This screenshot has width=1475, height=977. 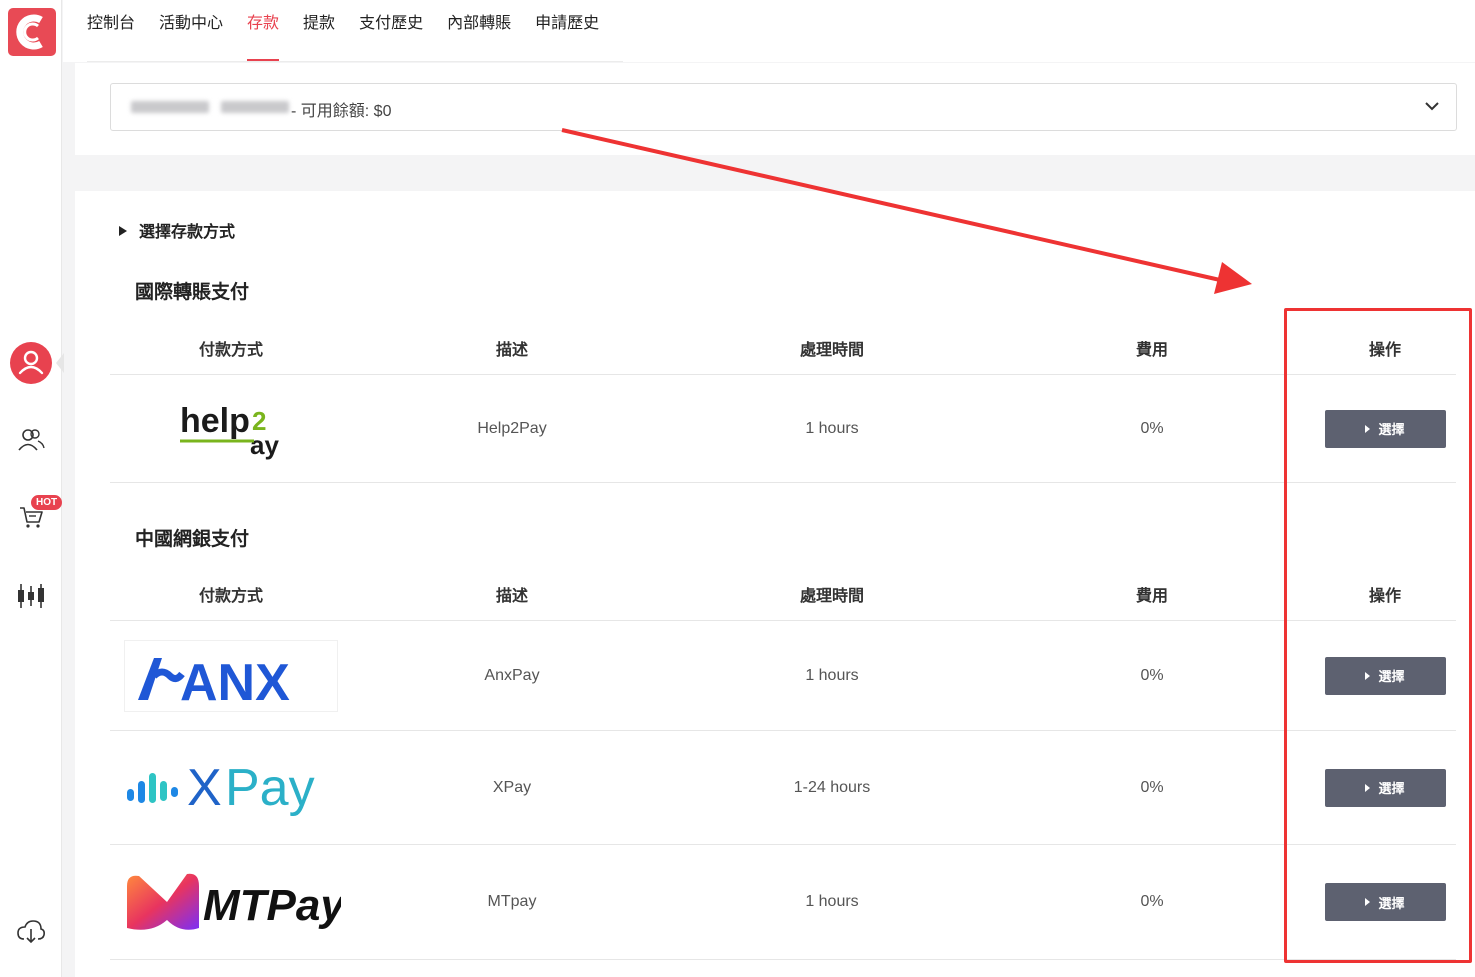 I want to click on users-icon, so click(x=31, y=440).